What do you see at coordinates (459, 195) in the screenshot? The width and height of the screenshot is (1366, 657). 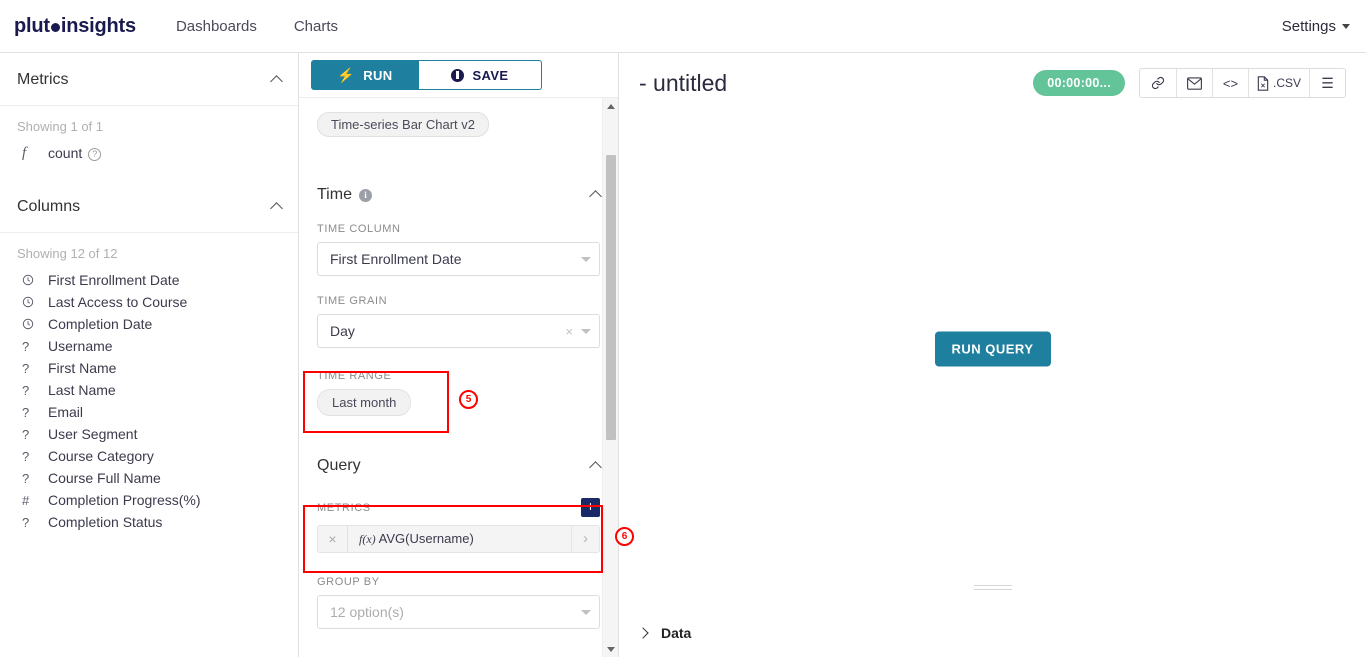 I see `time-section-header: Time i` at bounding box center [459, 195].